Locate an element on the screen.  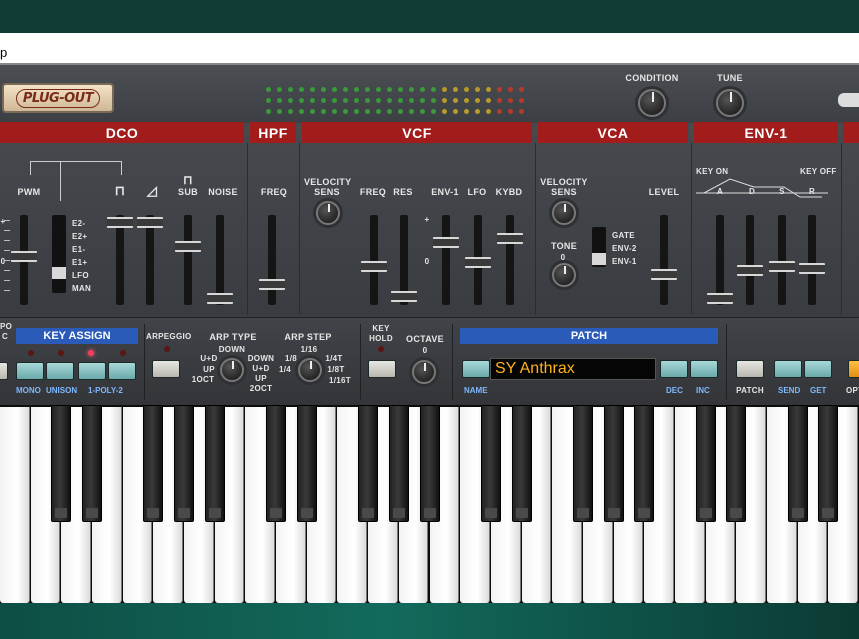
vca-level-fader is located at coordinates (664, 260).